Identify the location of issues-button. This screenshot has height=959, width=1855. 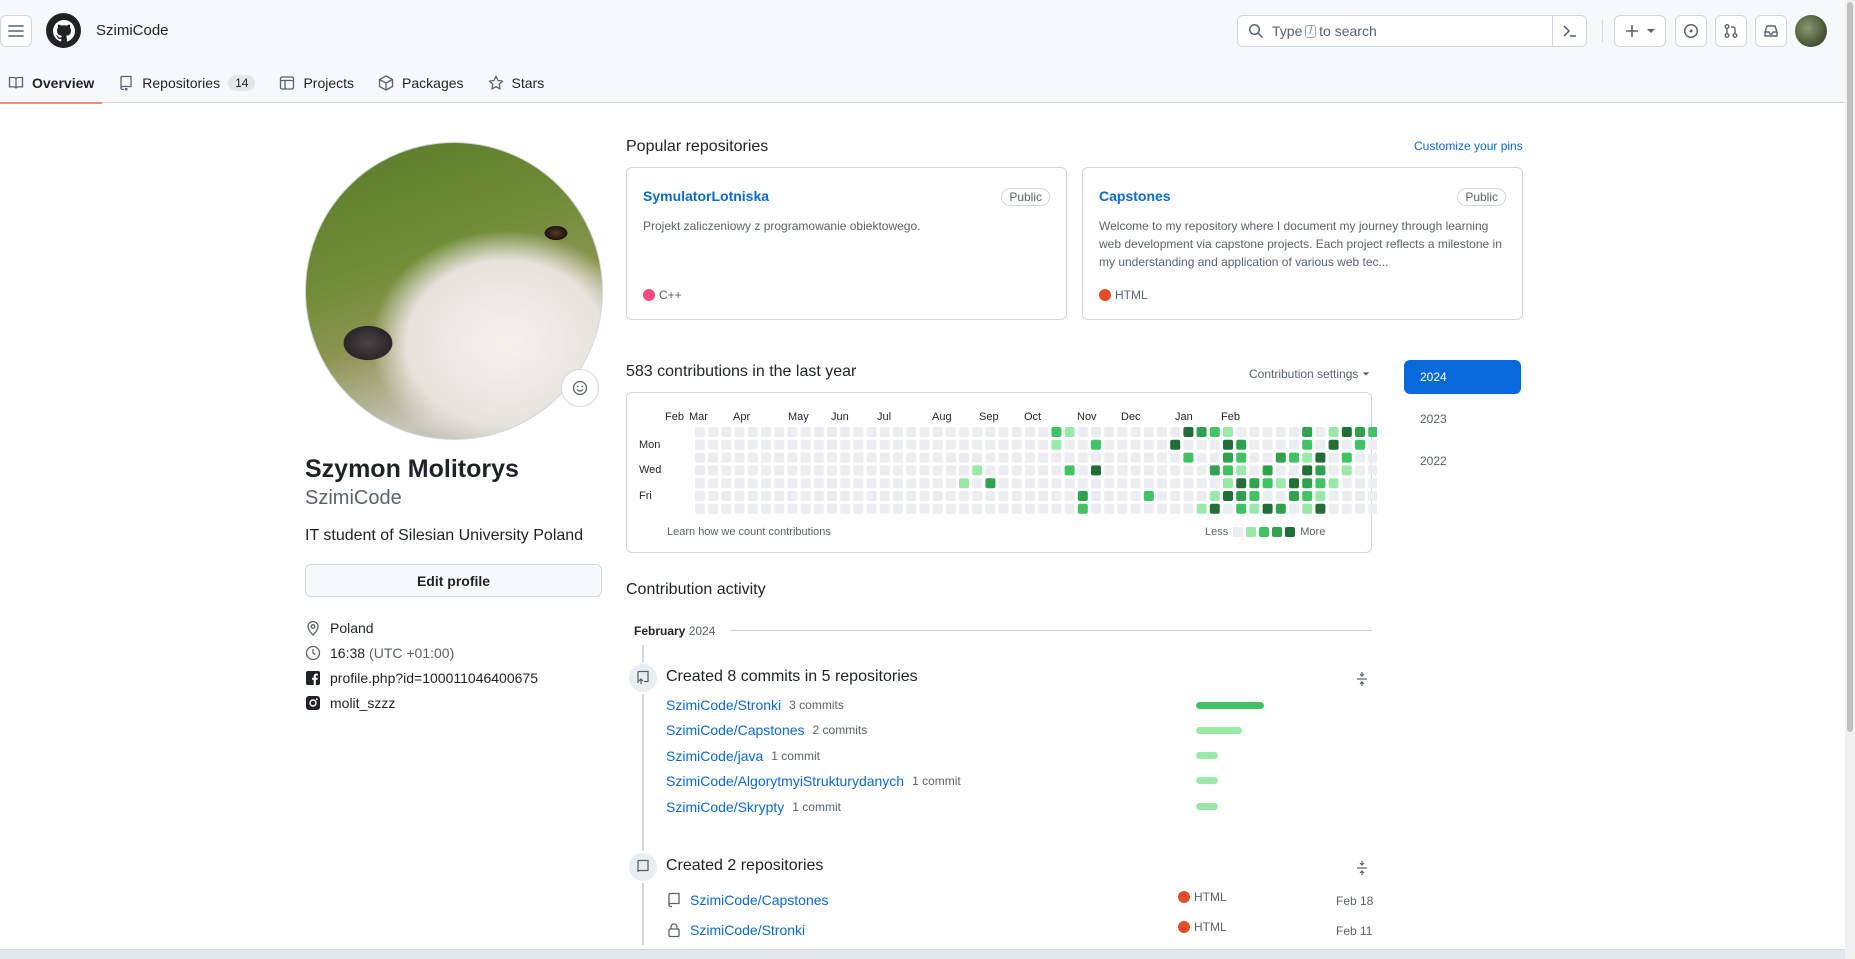
(1691, 31).